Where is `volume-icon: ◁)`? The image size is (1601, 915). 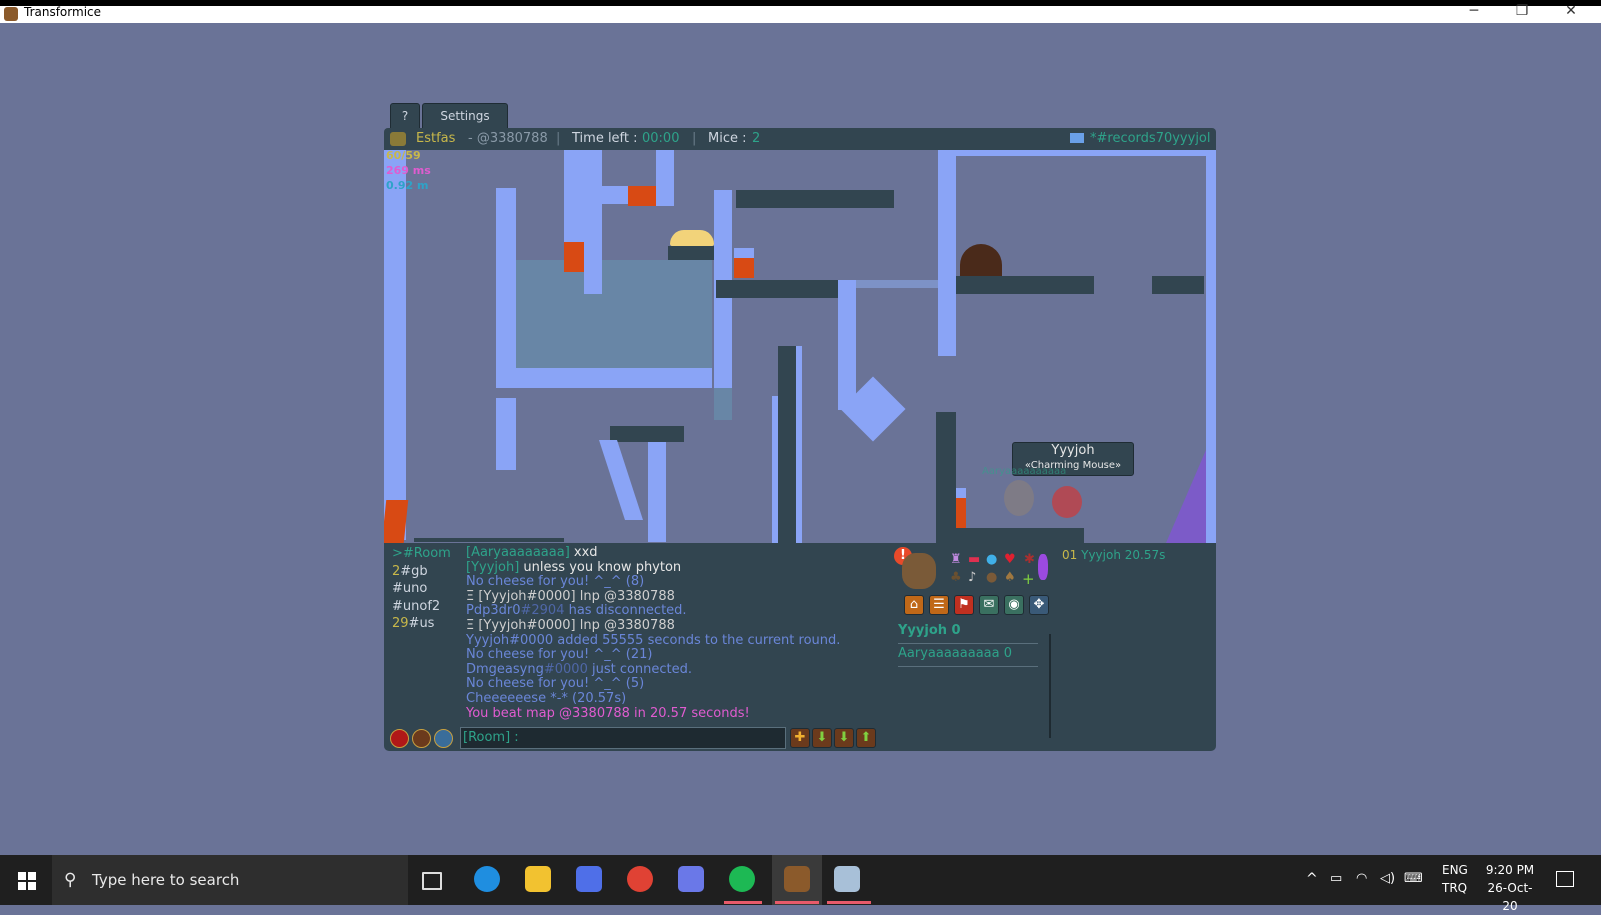
volume-icon: ◁) is located at coordinates (1387, 878).